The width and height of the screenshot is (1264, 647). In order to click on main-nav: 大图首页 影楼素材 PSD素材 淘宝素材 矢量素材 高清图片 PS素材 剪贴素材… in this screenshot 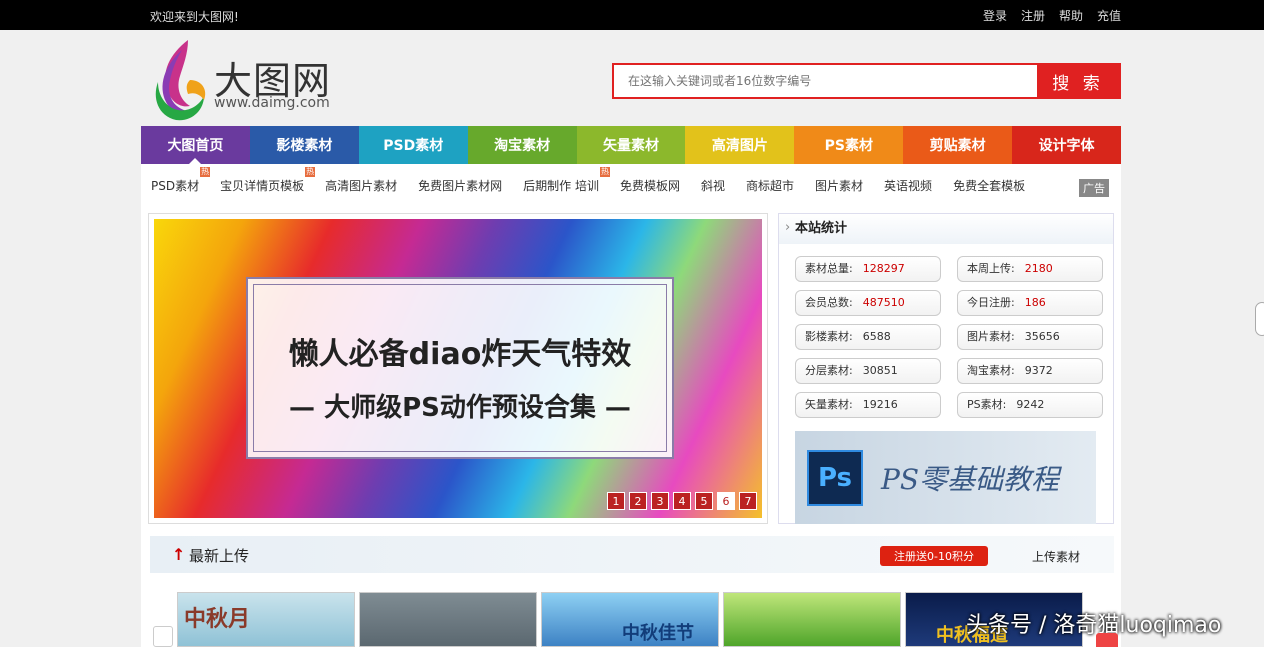, I will do `click(631, 145)`.